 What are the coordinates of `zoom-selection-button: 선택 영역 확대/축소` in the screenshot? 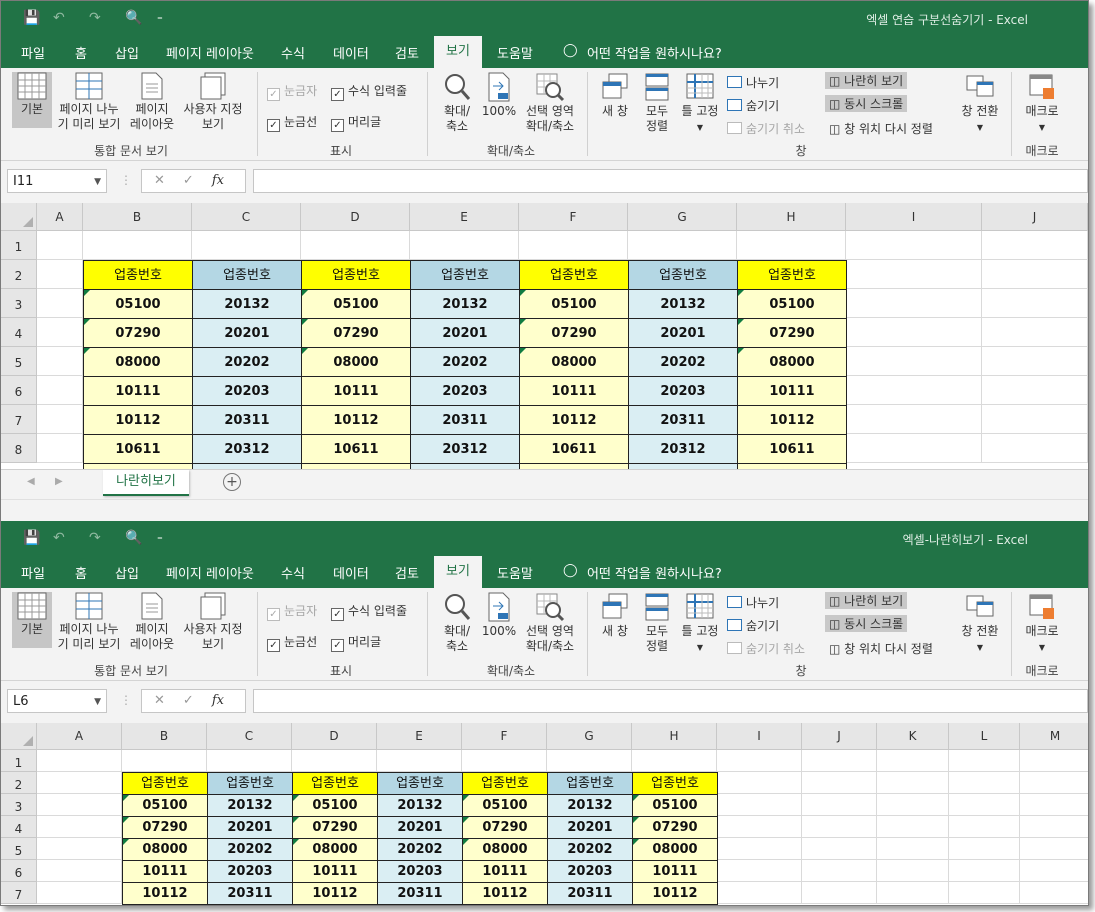 It's located at (550, 623).